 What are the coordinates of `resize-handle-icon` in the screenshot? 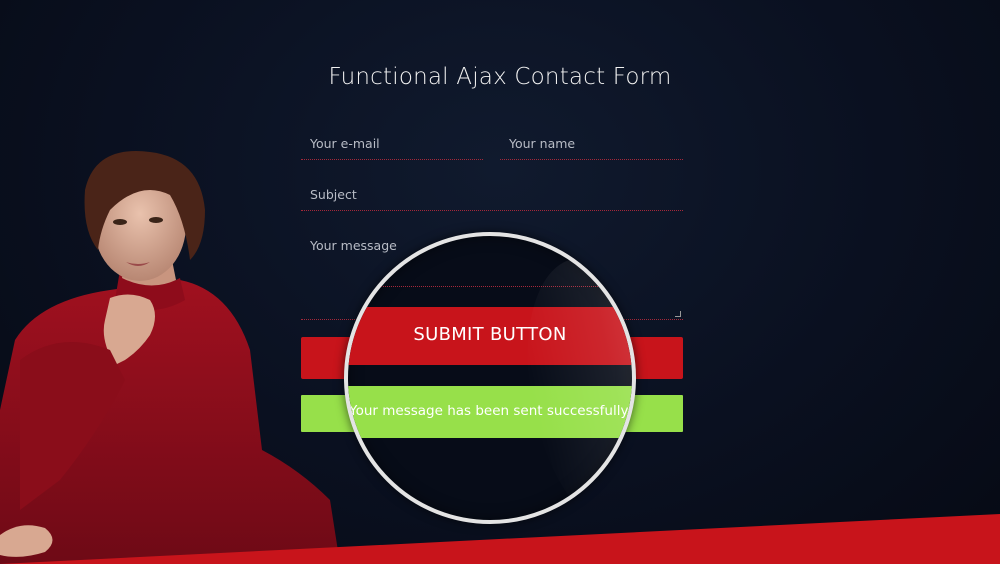 It's located at (678, 314).